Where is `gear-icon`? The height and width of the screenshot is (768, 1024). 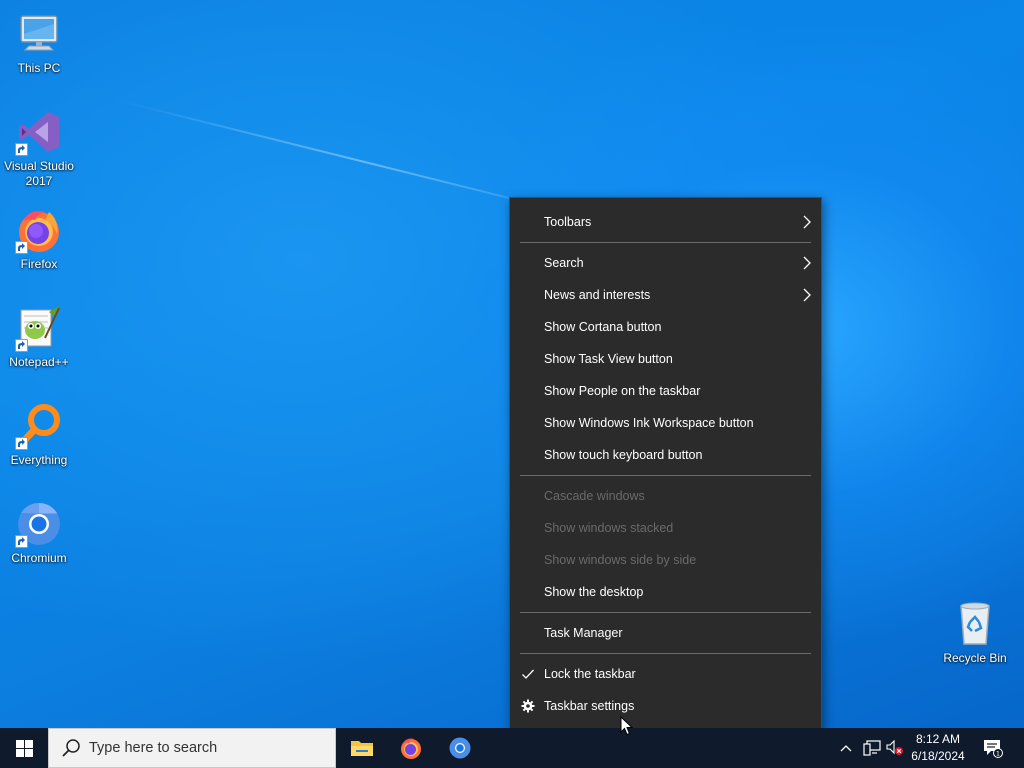
gear-icon is located at coordinates (528, 706).